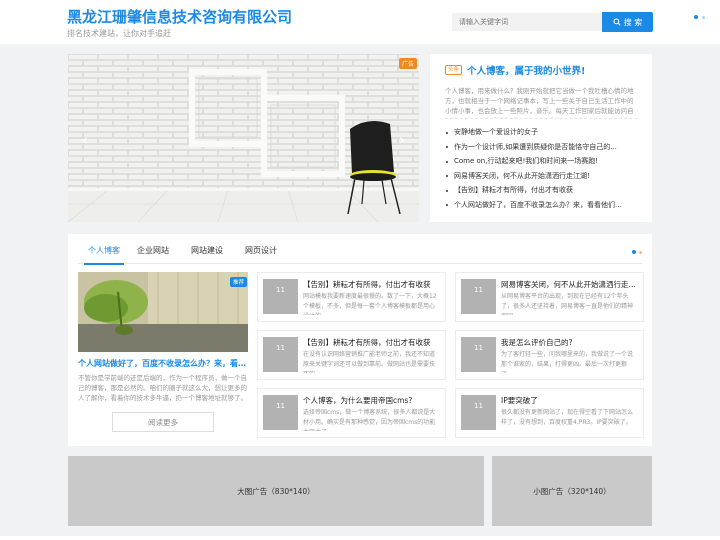 Image resolution: width=720 pixels, height=540 pixels. What do you see at coordinates (540, 132) in the screenshot?
I see `list-item: 安静地做一个爱设计的女子` at bounding box center [540, 132].